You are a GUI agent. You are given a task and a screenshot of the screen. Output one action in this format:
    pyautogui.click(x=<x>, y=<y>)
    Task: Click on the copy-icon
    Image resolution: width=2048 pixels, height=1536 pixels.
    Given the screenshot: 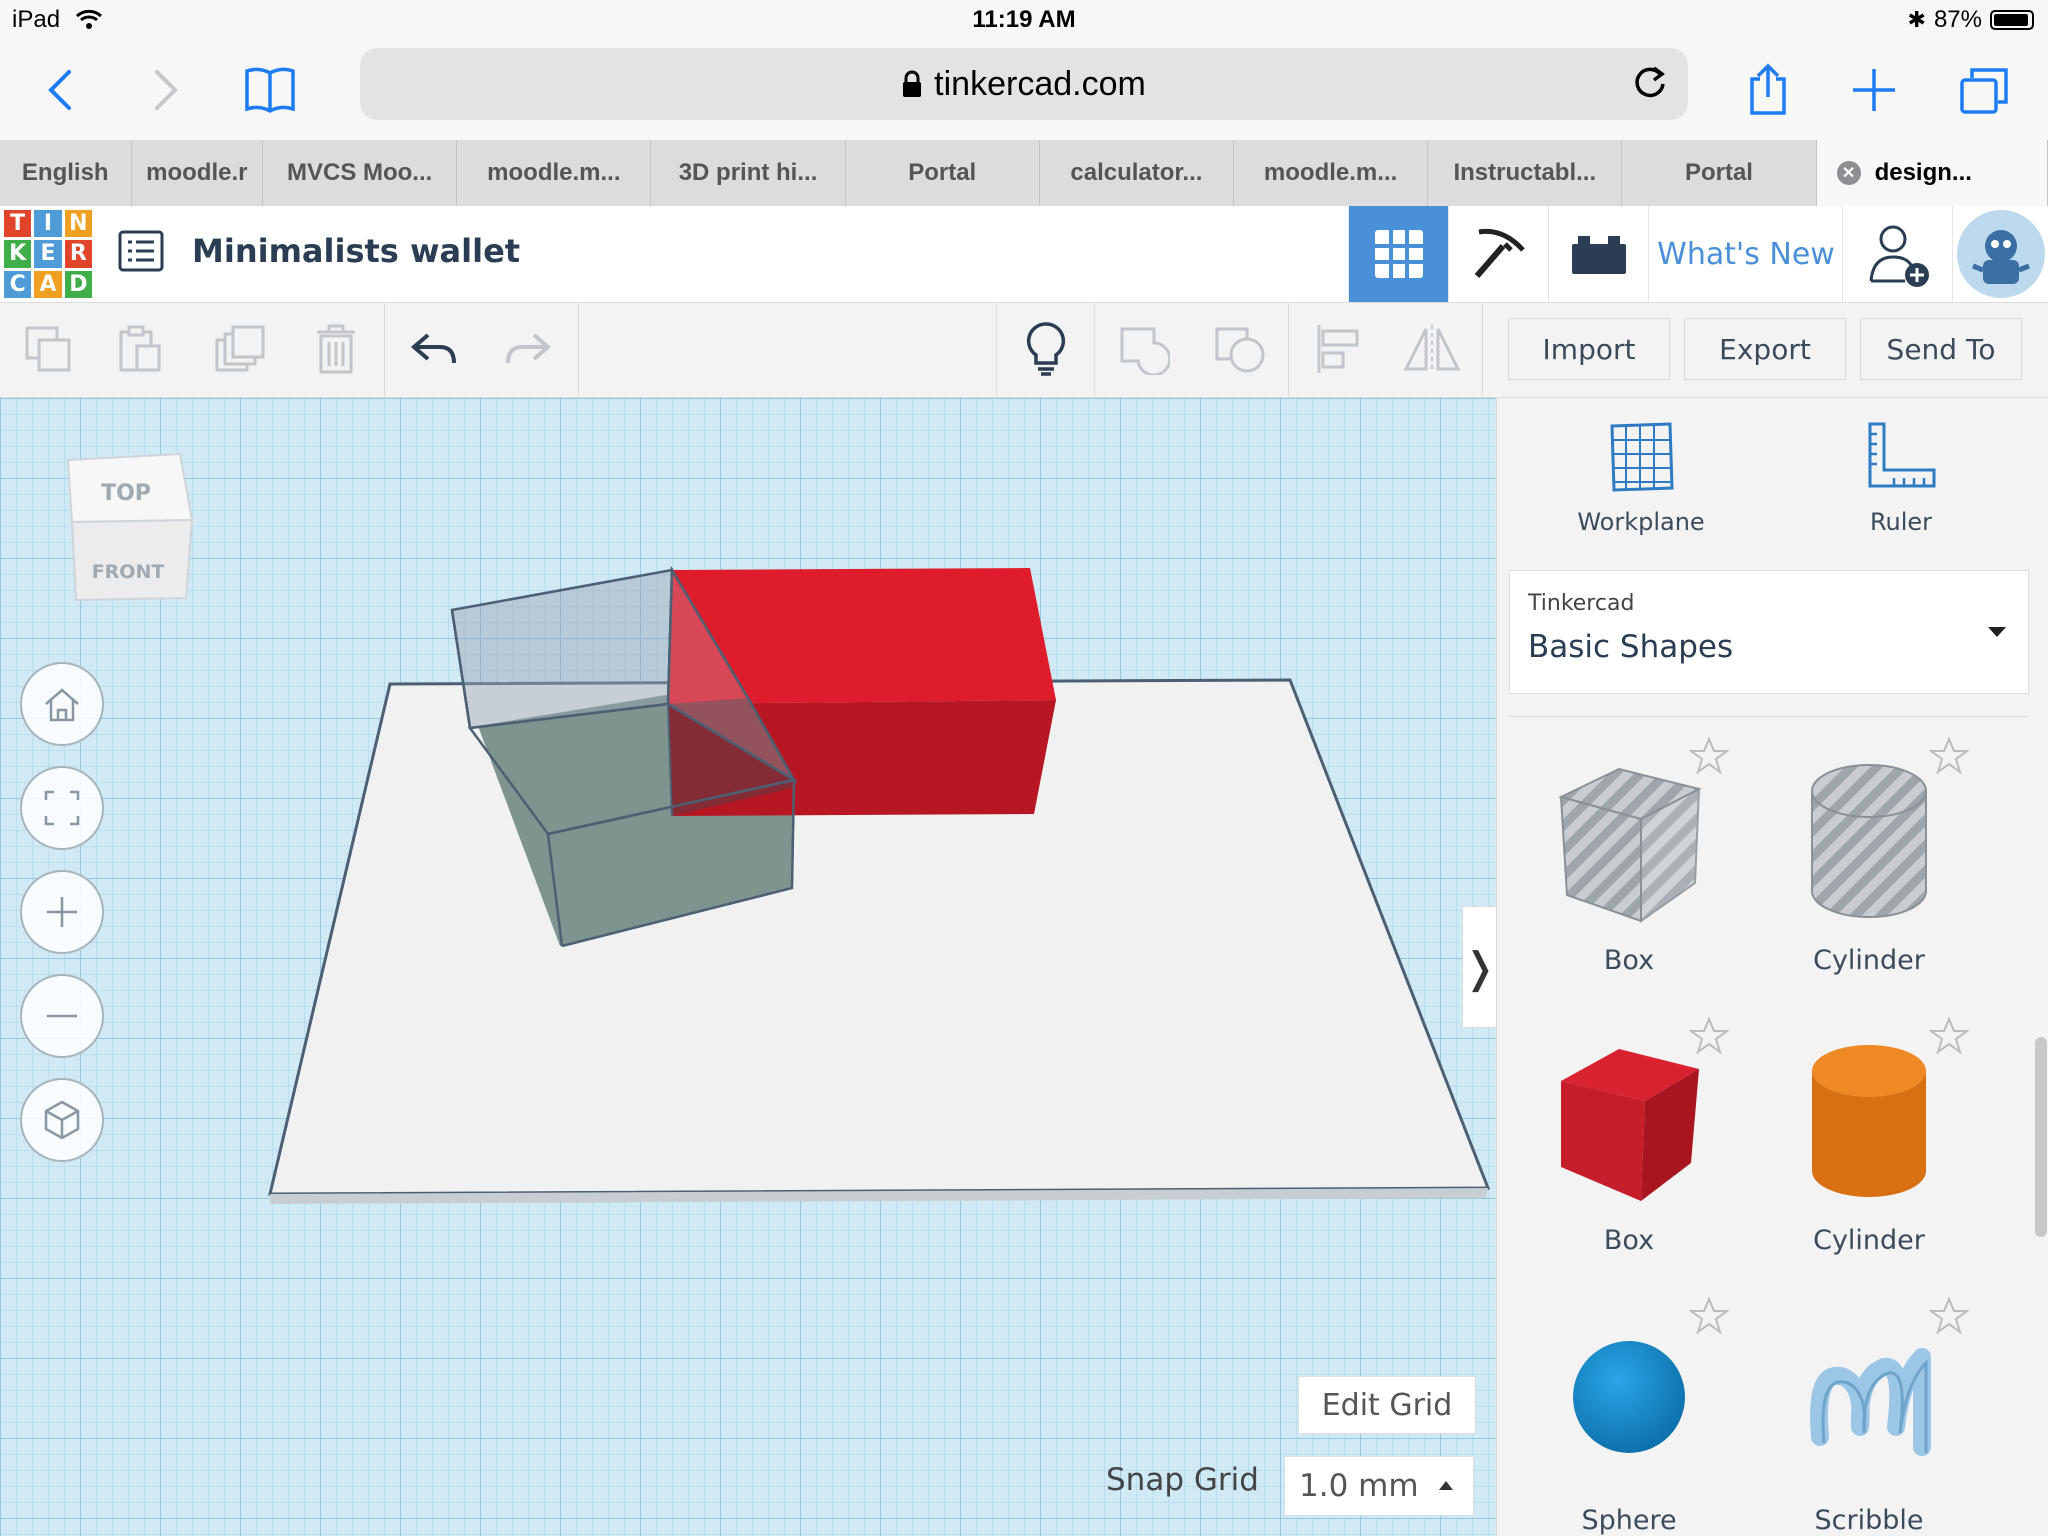 What is the action you would take?
    pyautogui.click(x=48, y=349)
    